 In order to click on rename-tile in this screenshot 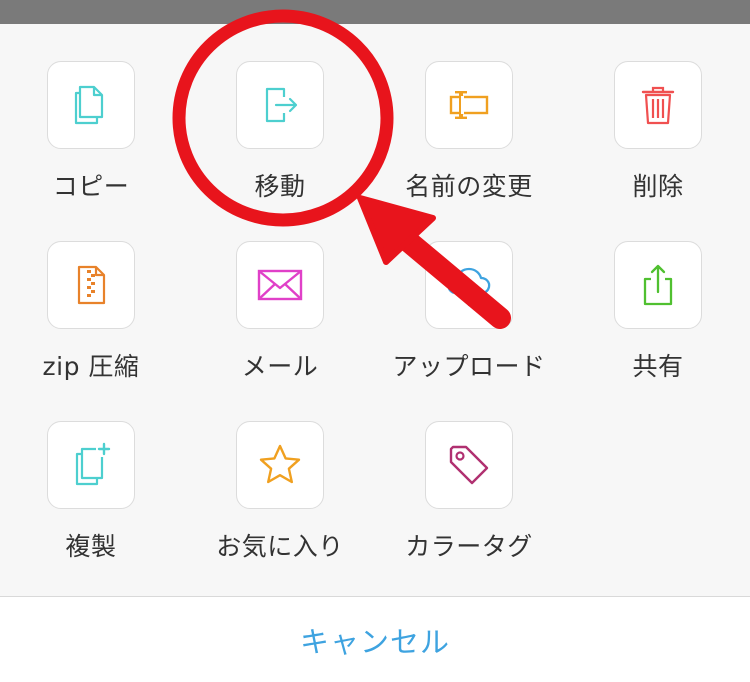, I will do `click(469, 105)`.